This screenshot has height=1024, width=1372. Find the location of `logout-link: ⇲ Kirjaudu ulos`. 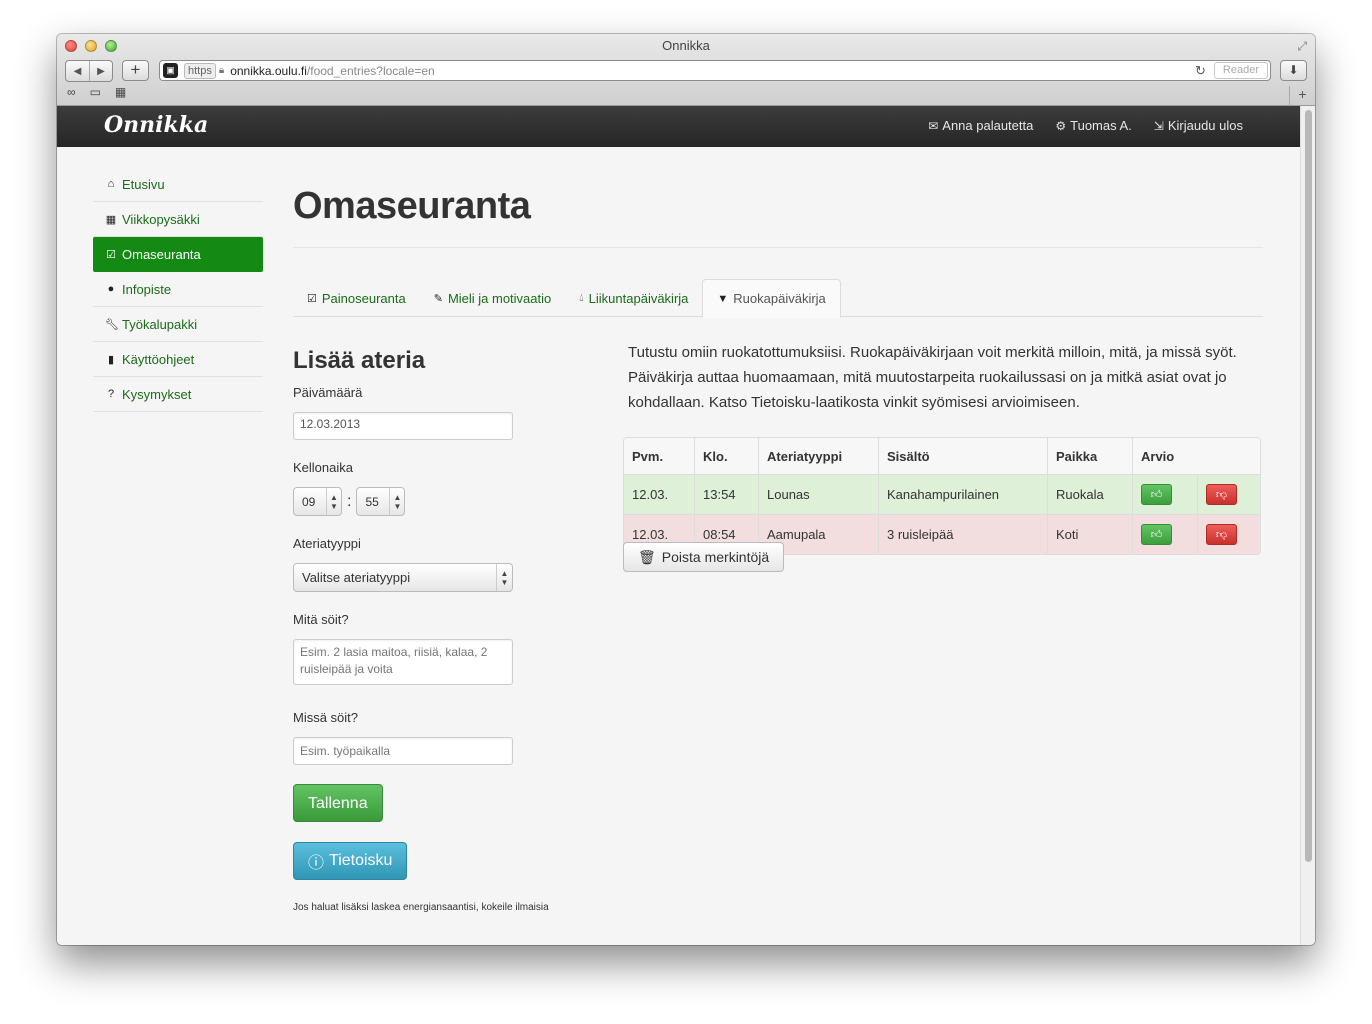

logout-link: ⇲ Kirjaudu ulos is located at coordinates (1198, 125).